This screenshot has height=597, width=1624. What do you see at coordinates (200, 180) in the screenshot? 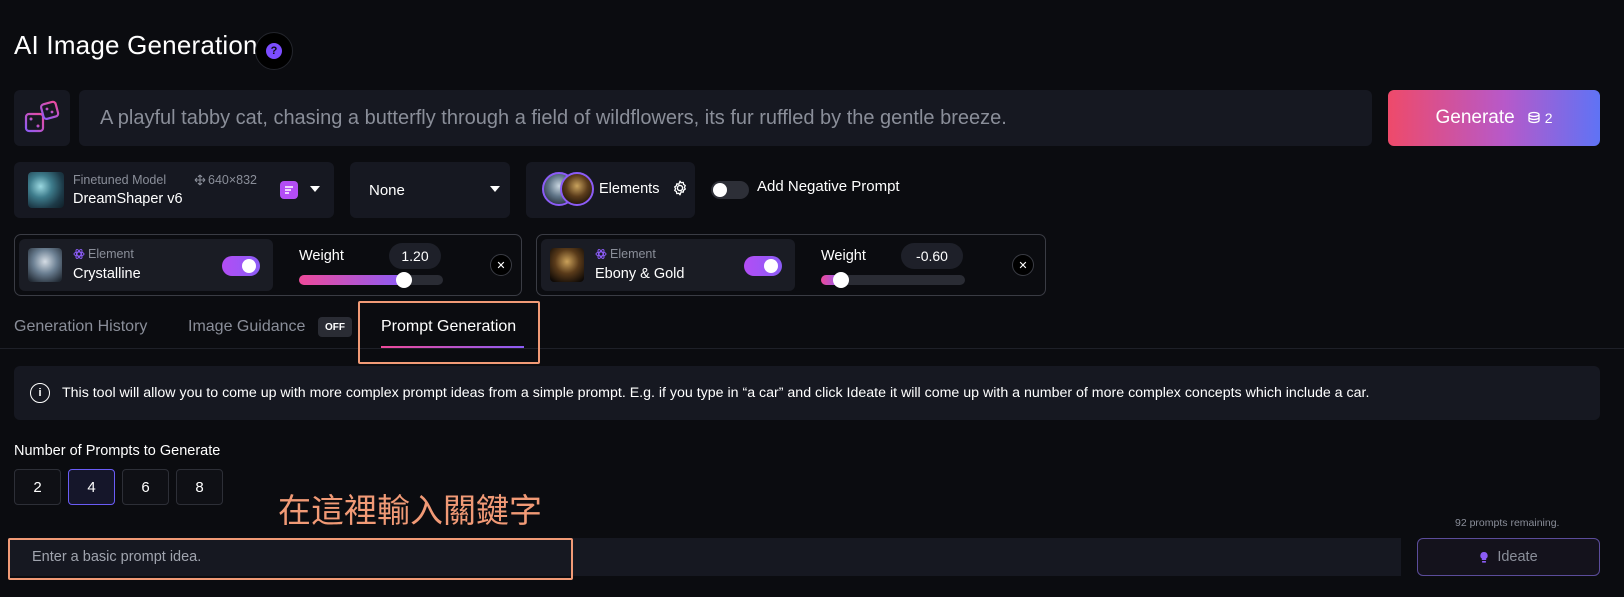
I see `move-icon` at bounding box center [200, 180].